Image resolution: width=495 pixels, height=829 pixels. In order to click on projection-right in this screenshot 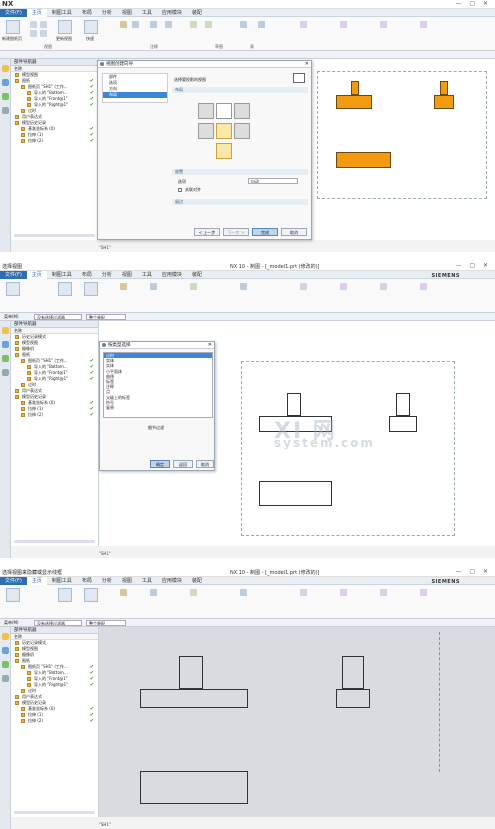, I will do `click(242, 131)`.